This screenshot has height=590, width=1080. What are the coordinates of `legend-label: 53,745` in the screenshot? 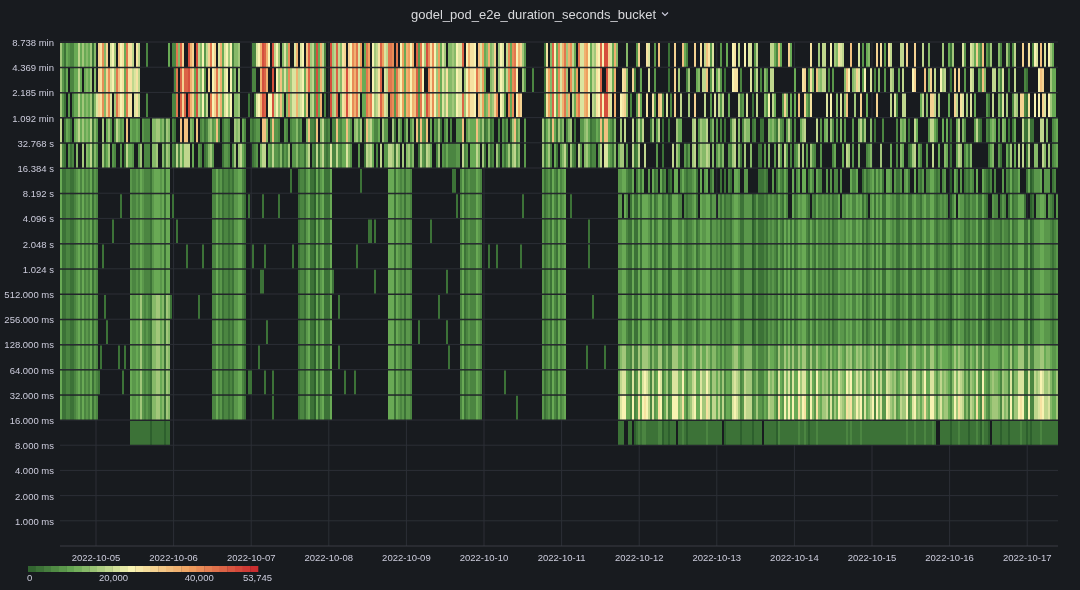 It's located at (257, 577).